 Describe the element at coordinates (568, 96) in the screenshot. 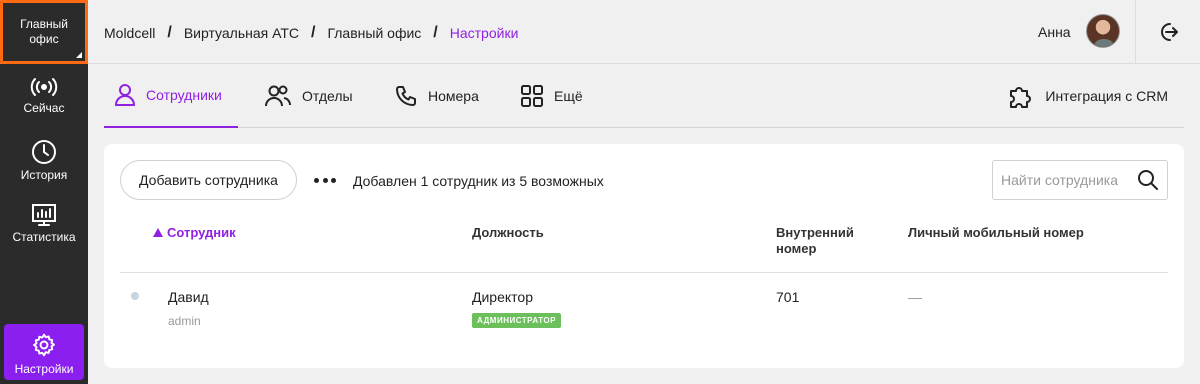

I see `tab-label: Ещё` at that location.